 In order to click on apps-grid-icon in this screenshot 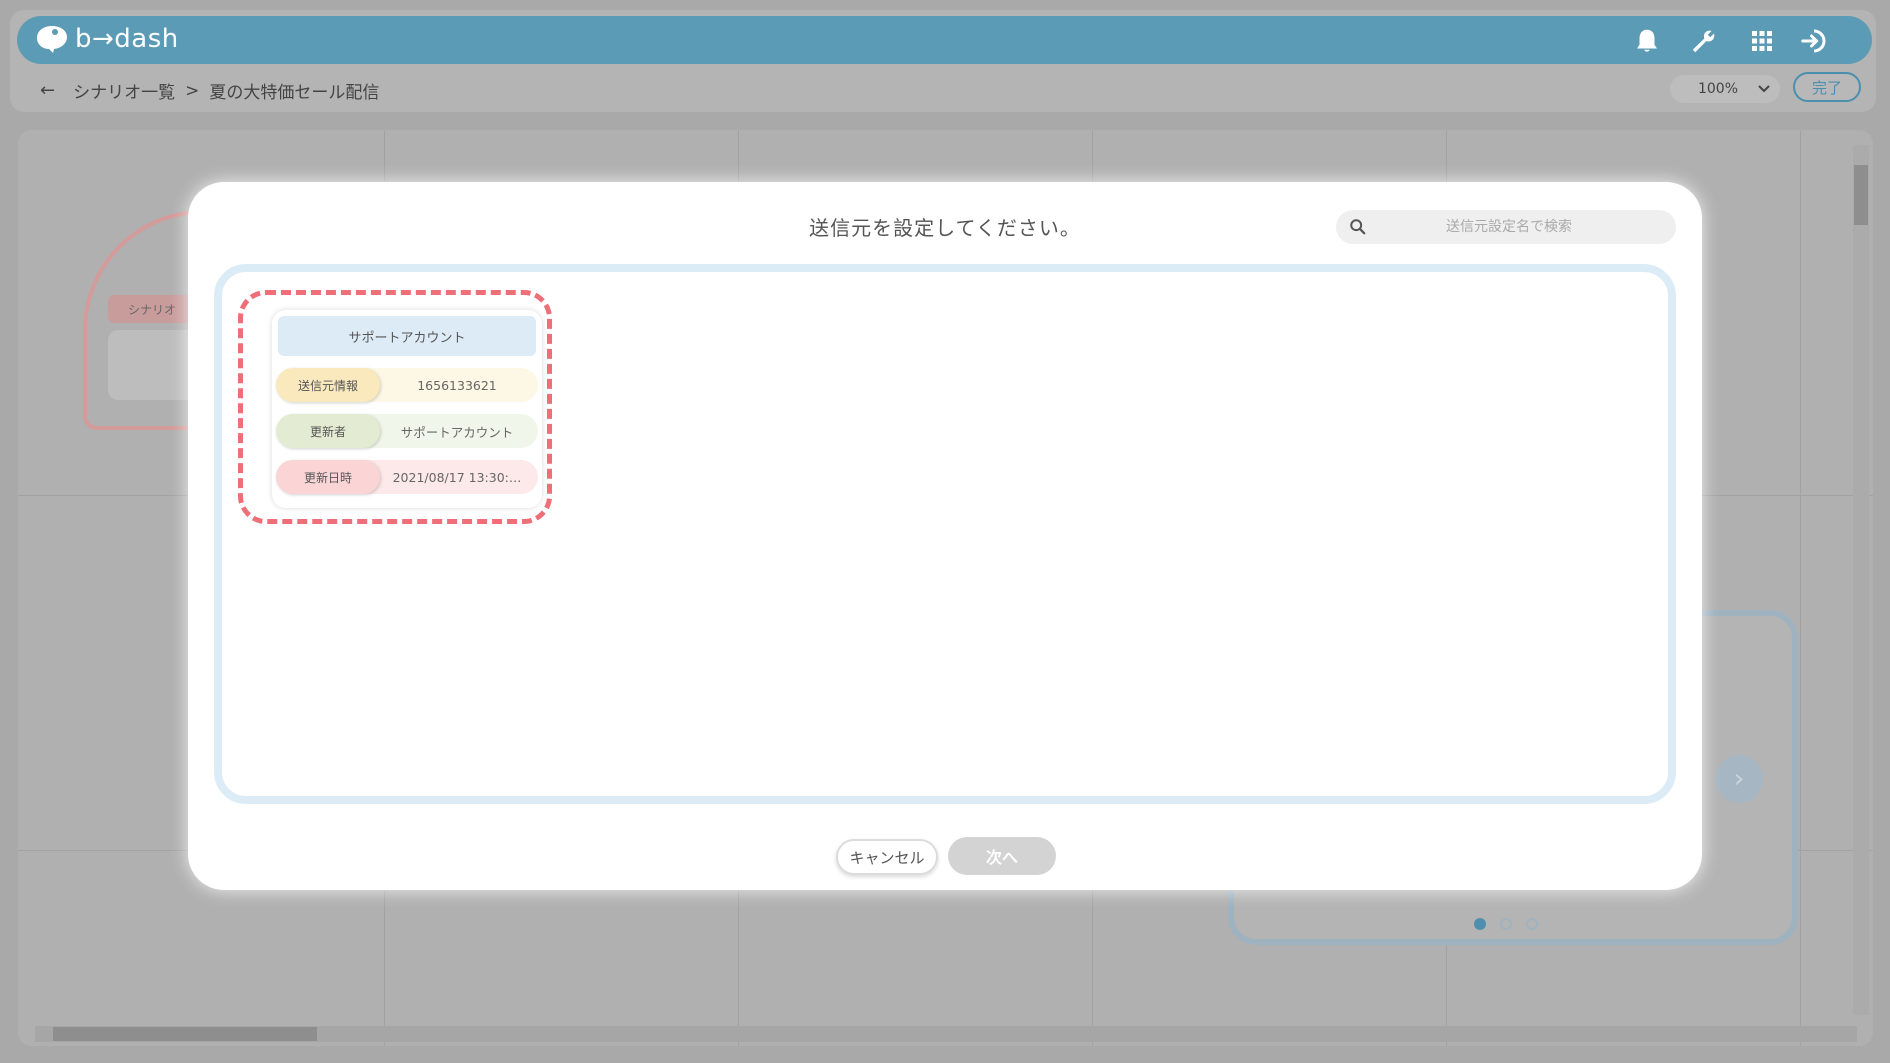, I will do `click(1762, 41)`.